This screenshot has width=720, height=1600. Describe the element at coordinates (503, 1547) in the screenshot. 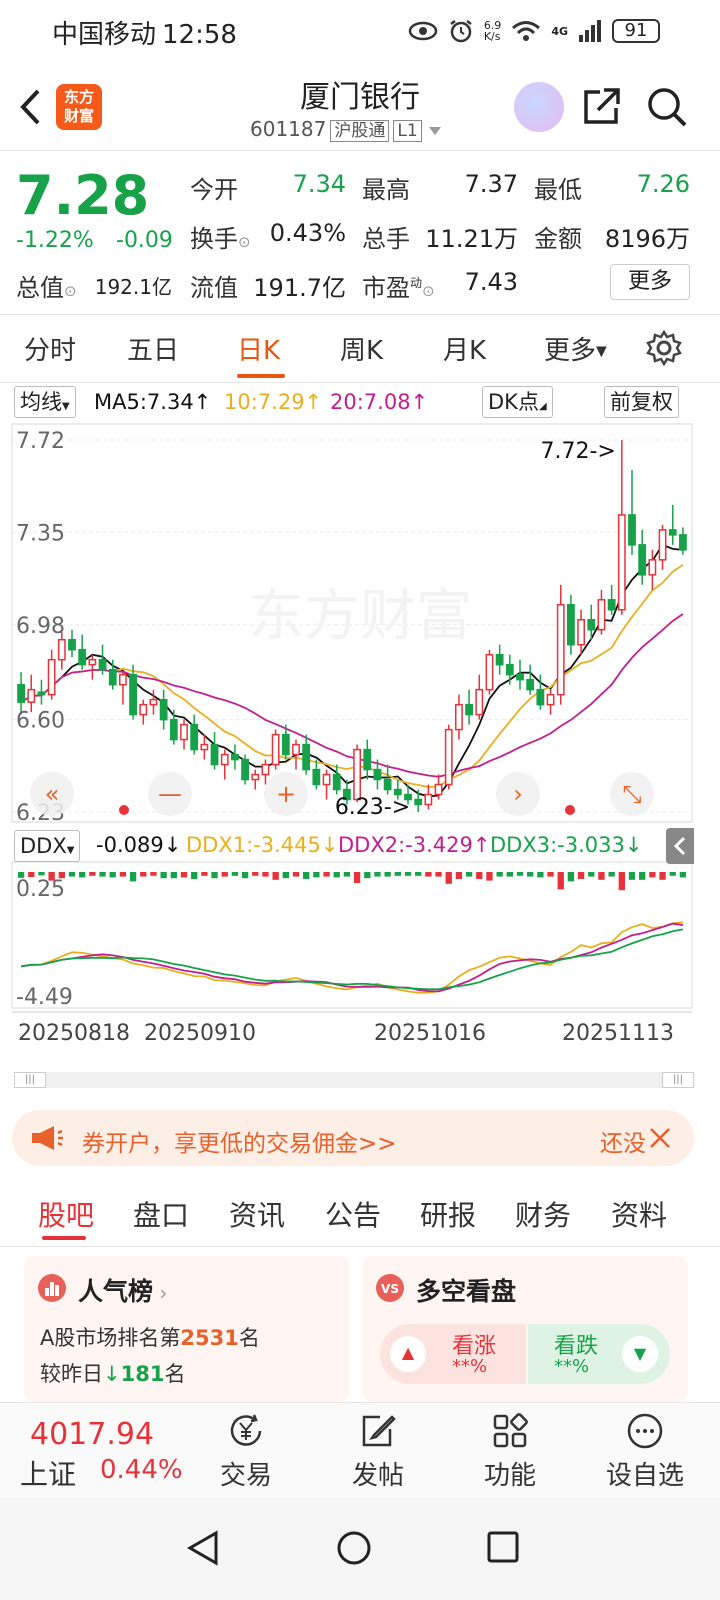

I see `recent-apps-icon` at that location.